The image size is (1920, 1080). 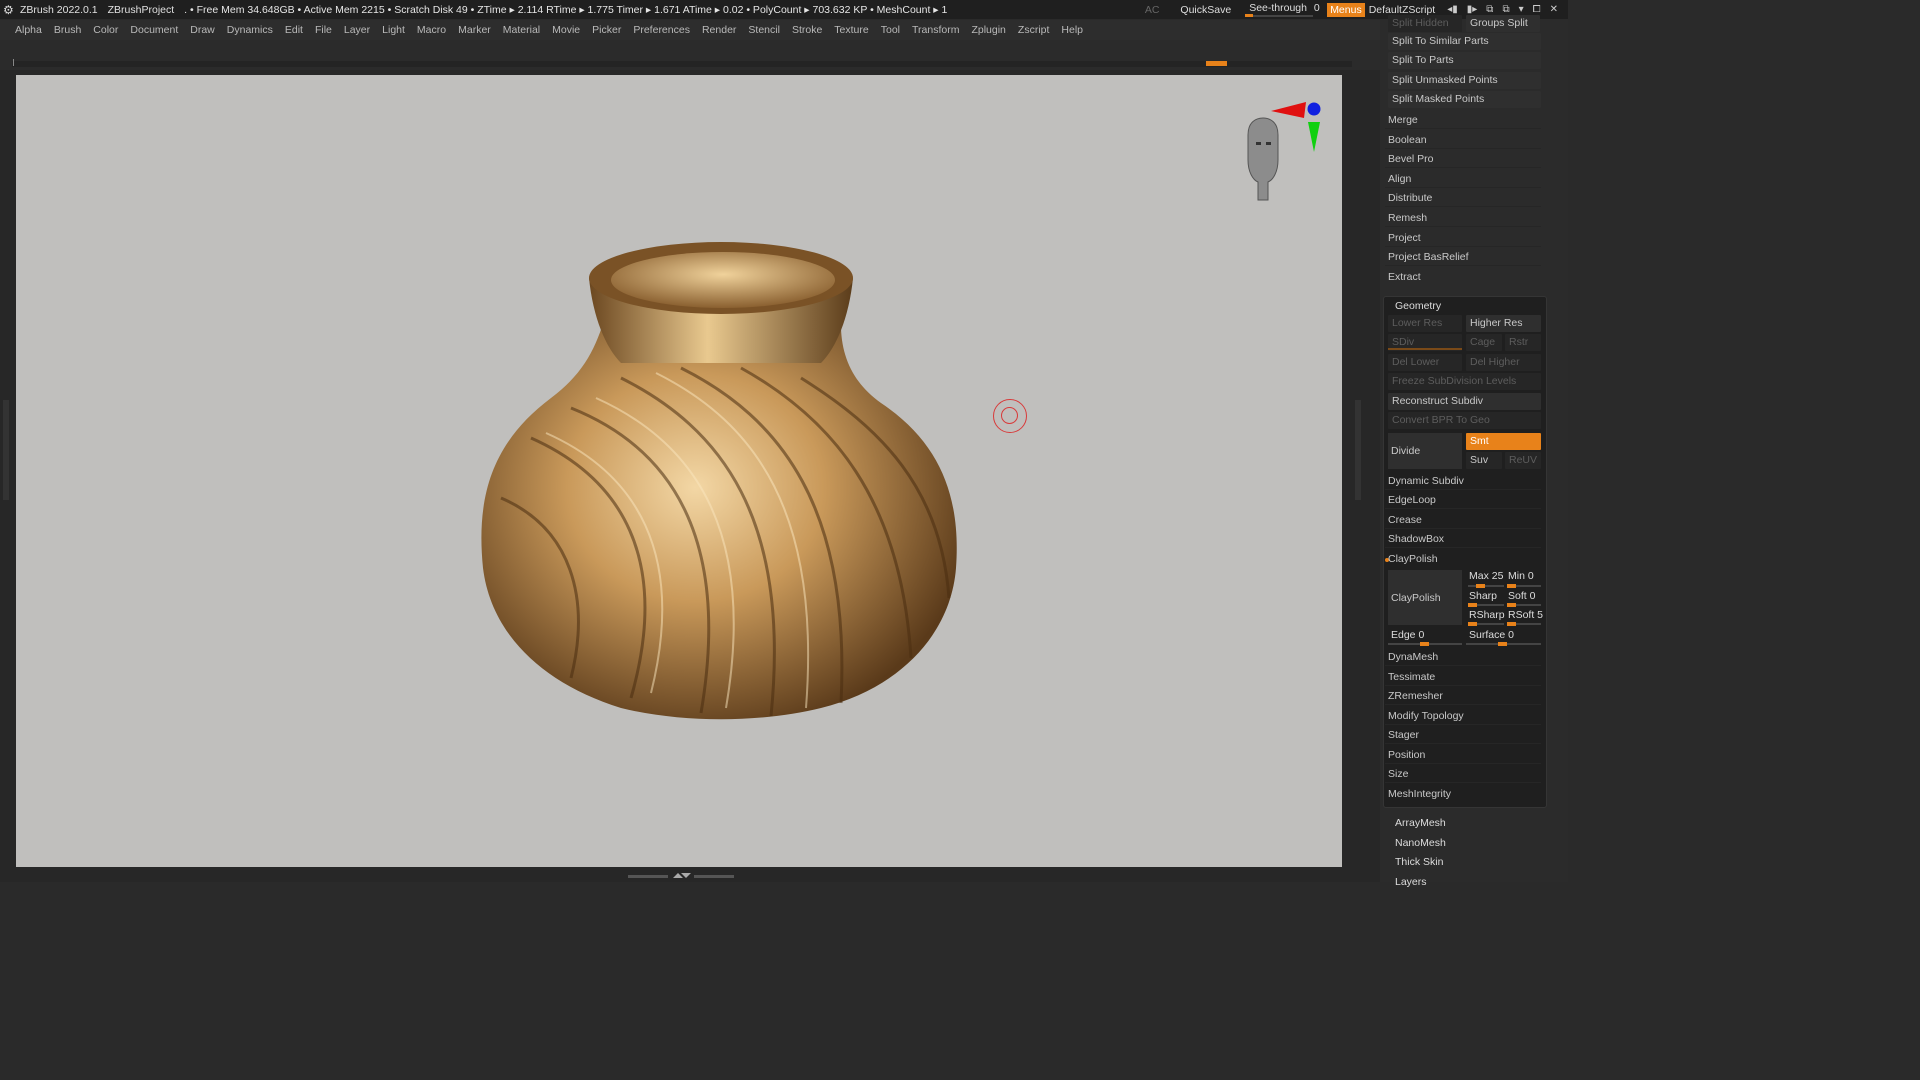 What do you see at coordinates (1463, 179) in the screenshot?
I see `subtool-row-align: Align` at bounding box center [1463, 179].